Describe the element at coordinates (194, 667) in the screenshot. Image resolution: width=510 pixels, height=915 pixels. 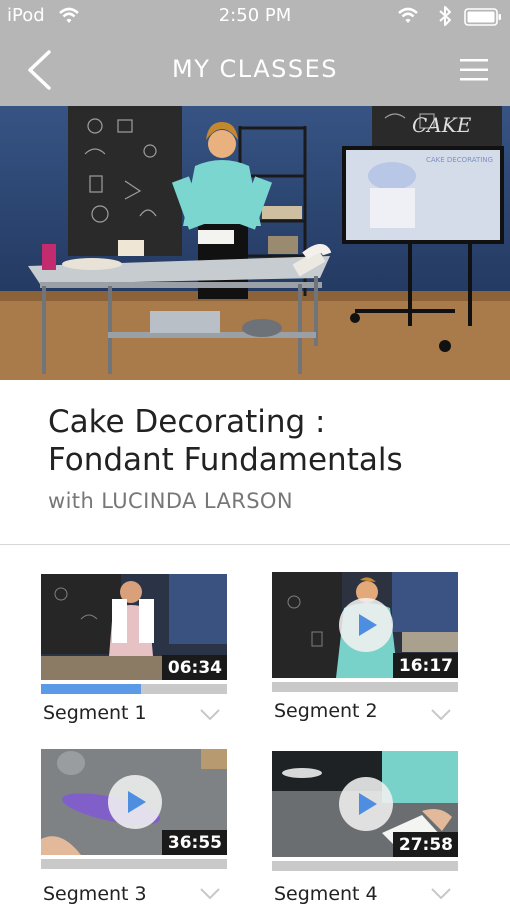
I see `segment-duration: 06:34` at that location.